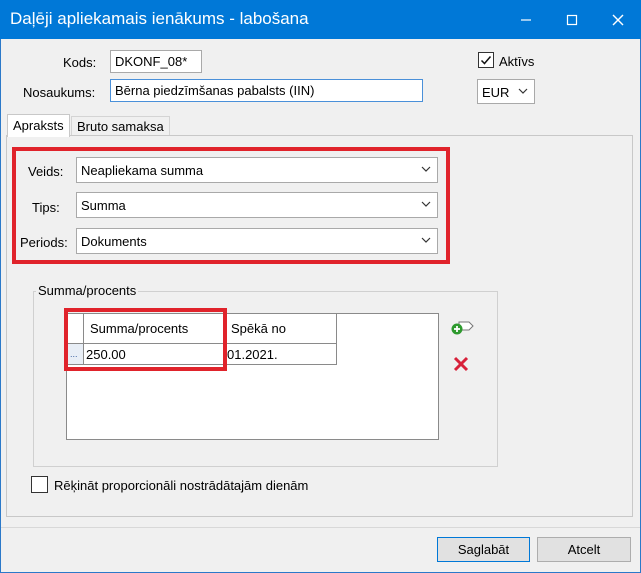 The width and height of the screenshot is (641, 573). I want to click on currency-select: EUR, so click(506, 91).